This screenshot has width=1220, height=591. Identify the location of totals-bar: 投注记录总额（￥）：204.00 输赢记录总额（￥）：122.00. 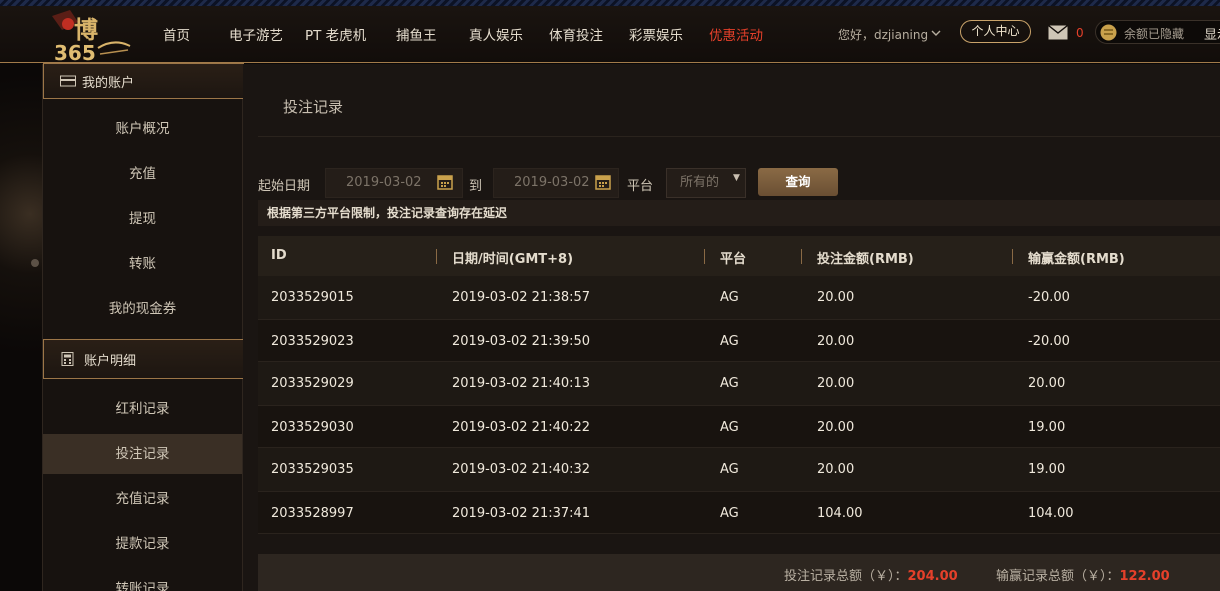
(739, 572).